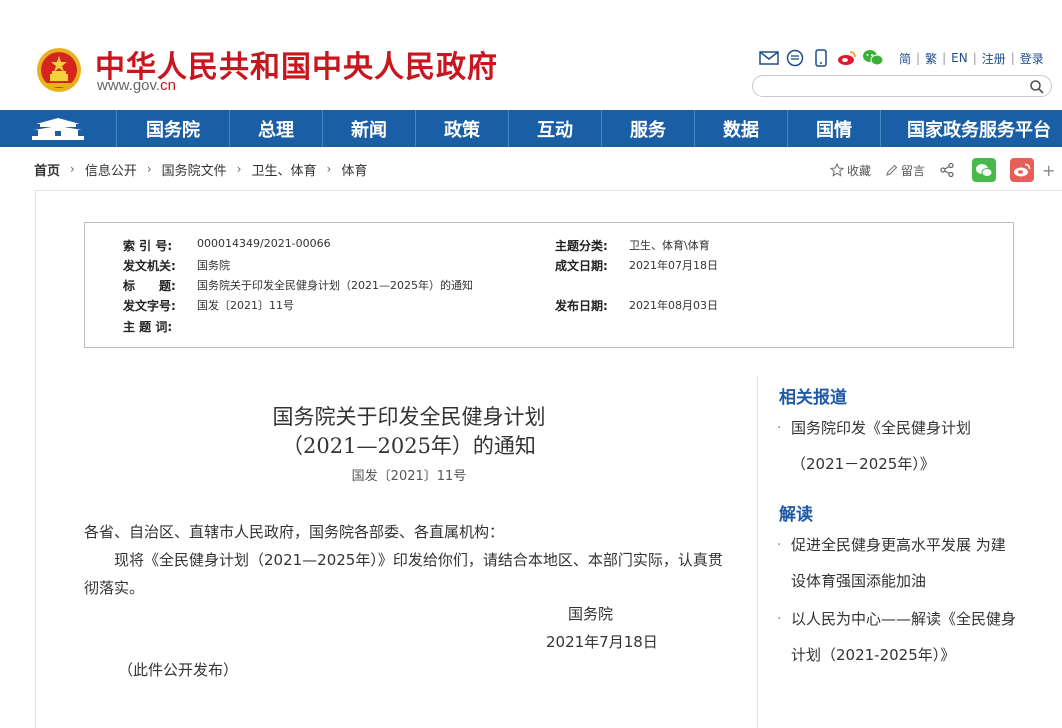  I want to click on article-salutation: 各省、自治区、直辖市人民政府，国务院各部委、各直属机构：, so click(294, 532).